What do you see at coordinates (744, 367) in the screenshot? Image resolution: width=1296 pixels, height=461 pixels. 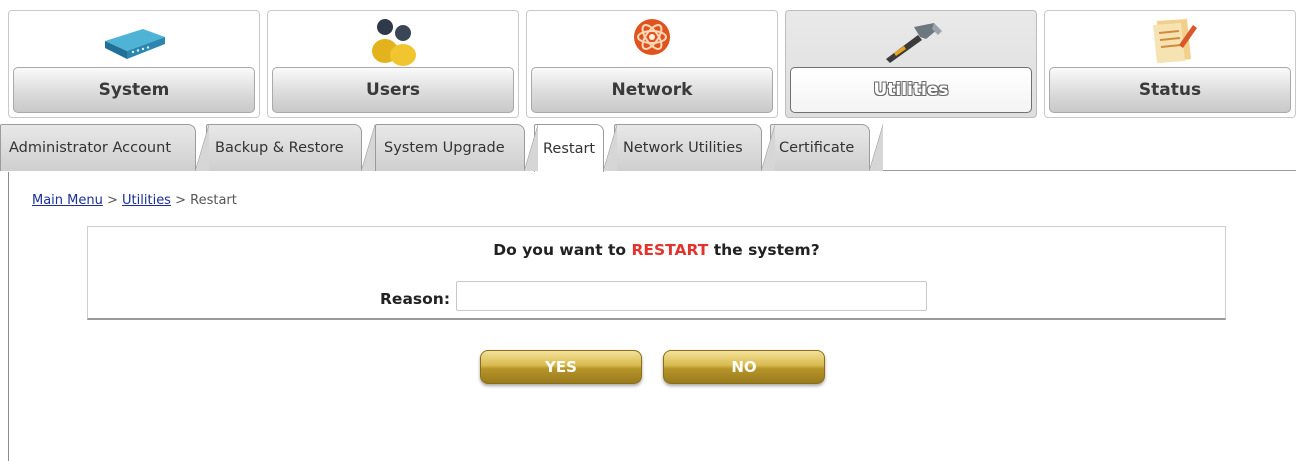 I see `no-button: NO` at bounding box center [744, 367].